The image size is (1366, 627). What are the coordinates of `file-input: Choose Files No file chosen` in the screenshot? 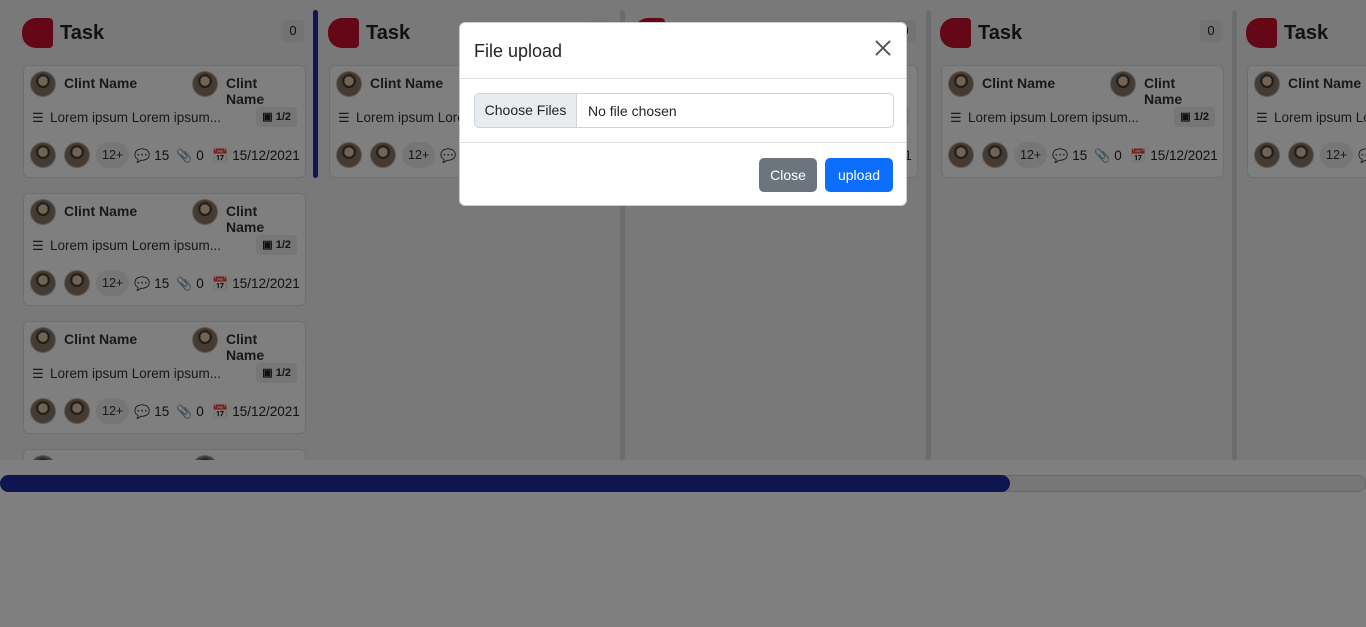 It's located at (684, 110).